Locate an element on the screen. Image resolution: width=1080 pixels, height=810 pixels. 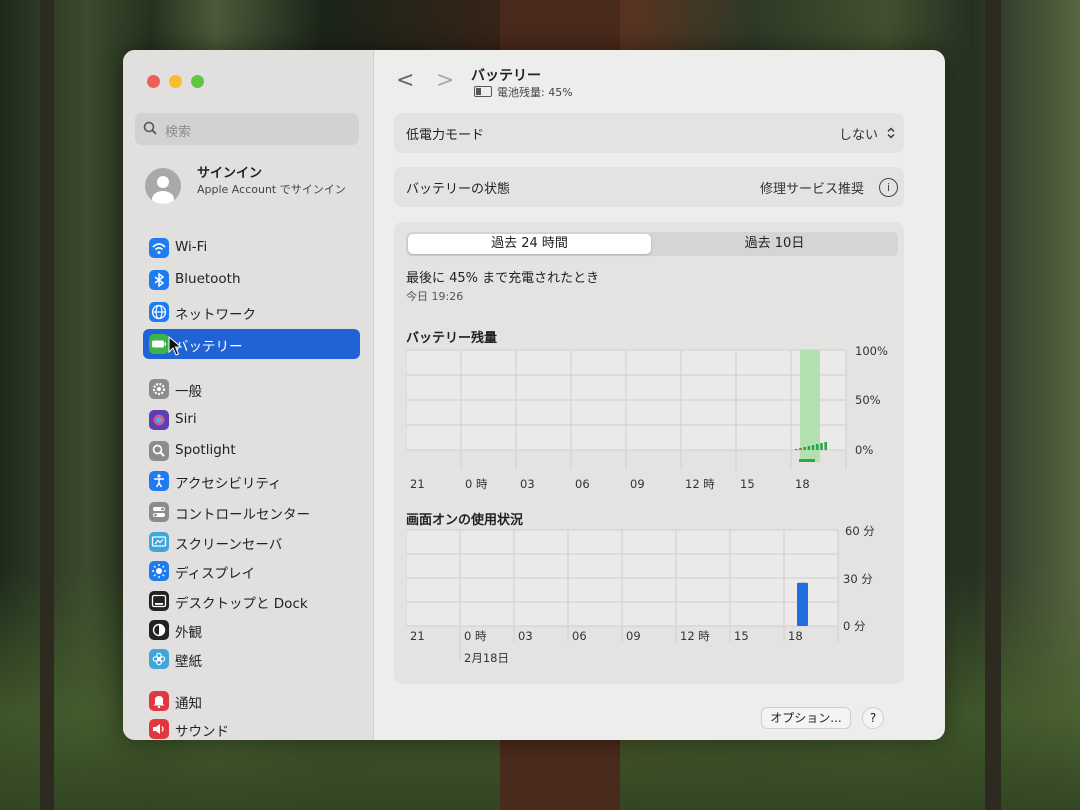
x-tick-label: 06 is located at coordinates (582, 484).